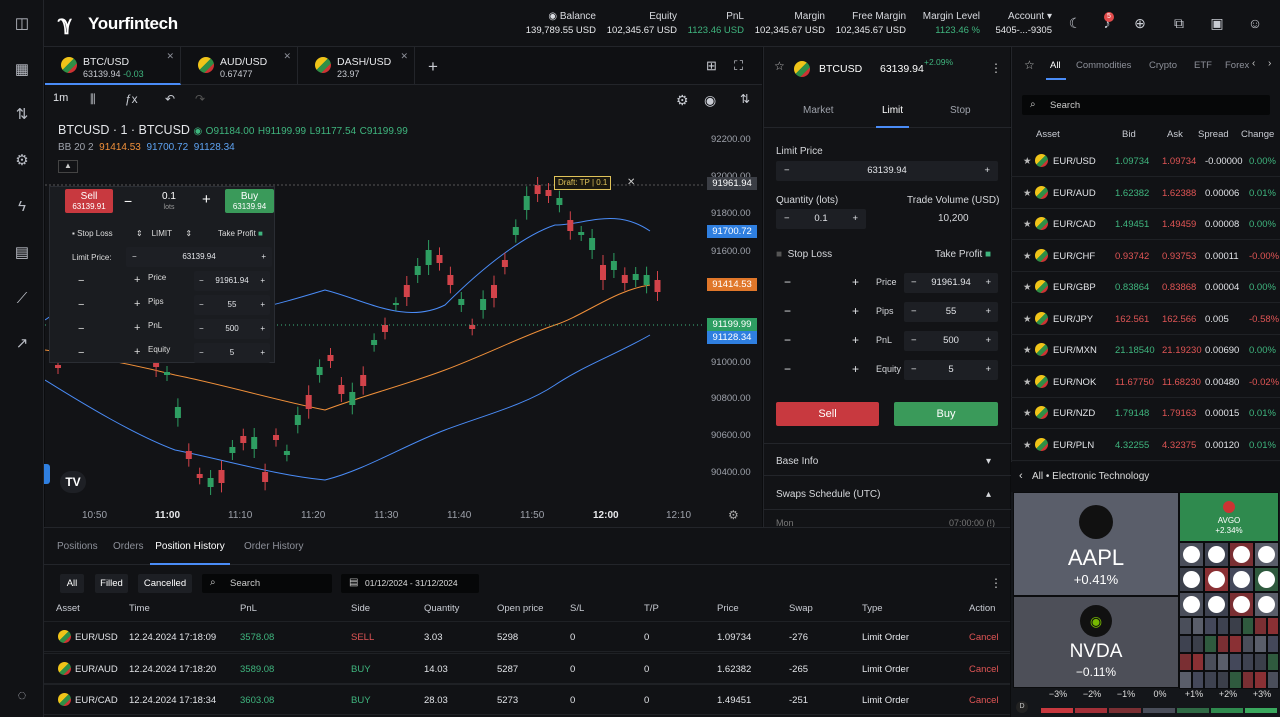 The height and width of the screenshot is (717, 1280). What do you see at coordinates (1096, 544) in the screenshot?
I see `heat-tile-aapl: AAPL +0.41%` at bounding box center [1096, 544].